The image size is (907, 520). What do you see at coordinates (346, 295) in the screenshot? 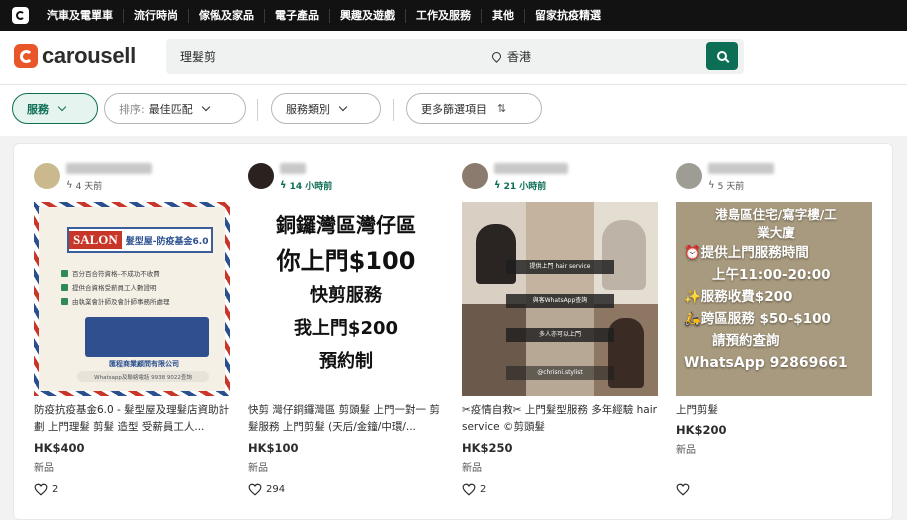
I see `poster-line: 快剪服務` at bounding box center [346, 295].